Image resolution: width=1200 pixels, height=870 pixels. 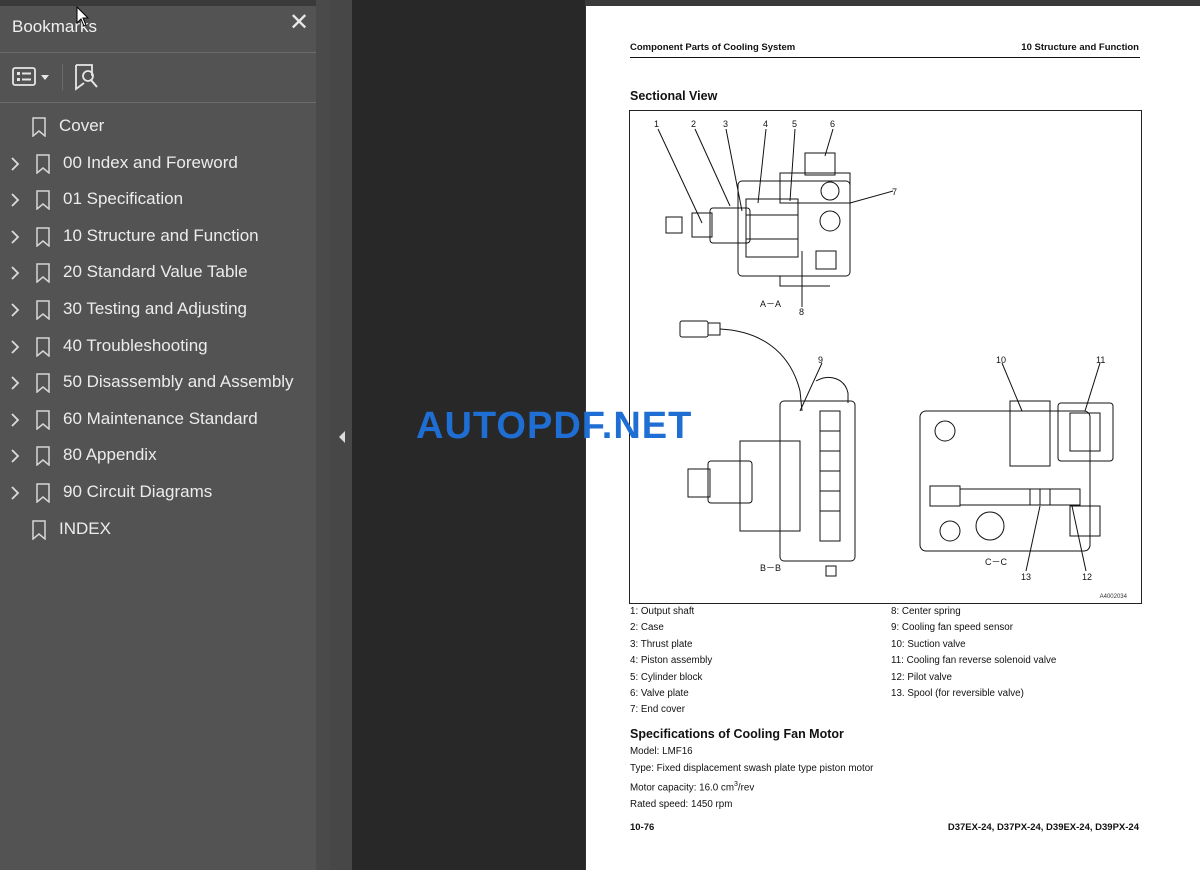 What do you see at coordinates (801, 312) in the screenshot?
I see `callout-8: 8` at bounding box center [801, 312].